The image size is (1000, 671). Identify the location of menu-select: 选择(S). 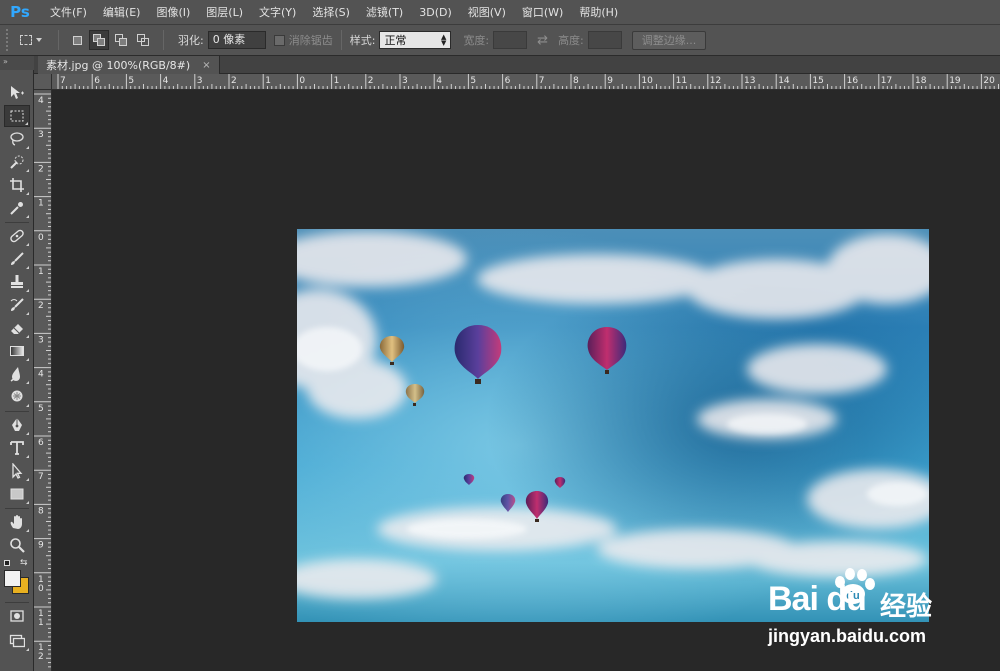
(331, 12).